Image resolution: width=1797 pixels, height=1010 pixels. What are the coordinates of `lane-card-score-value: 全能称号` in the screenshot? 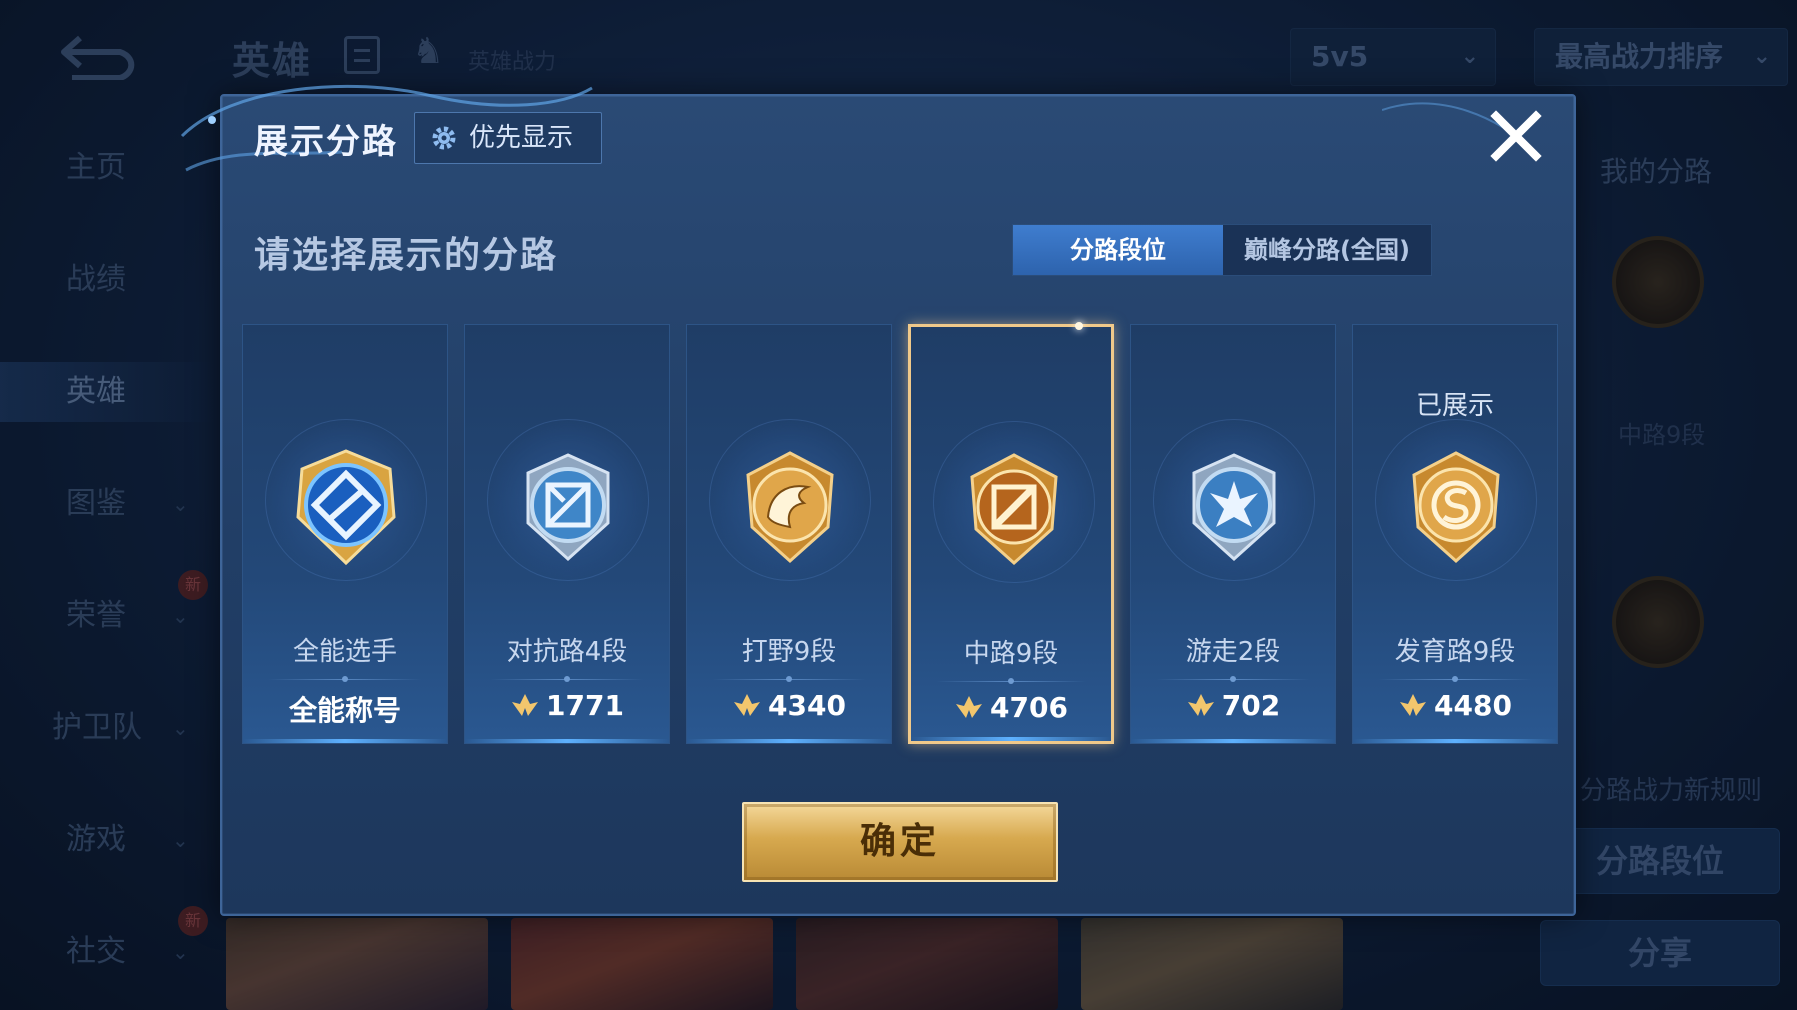 It's located at (344, 710).